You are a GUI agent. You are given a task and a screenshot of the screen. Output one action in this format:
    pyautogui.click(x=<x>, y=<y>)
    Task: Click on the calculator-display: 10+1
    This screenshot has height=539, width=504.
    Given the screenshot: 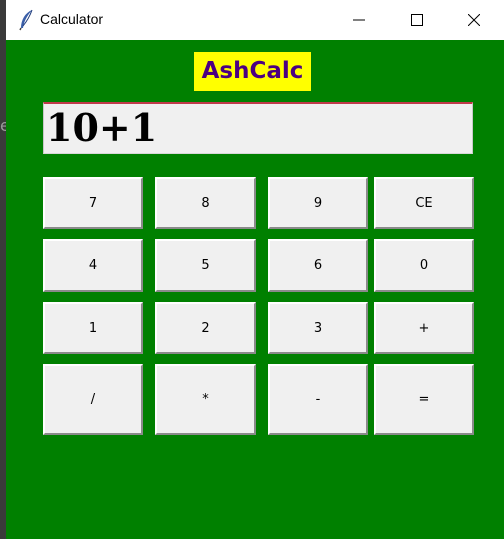 What is the action you would take?
    pyautogui.click(x=258, y=128)
    